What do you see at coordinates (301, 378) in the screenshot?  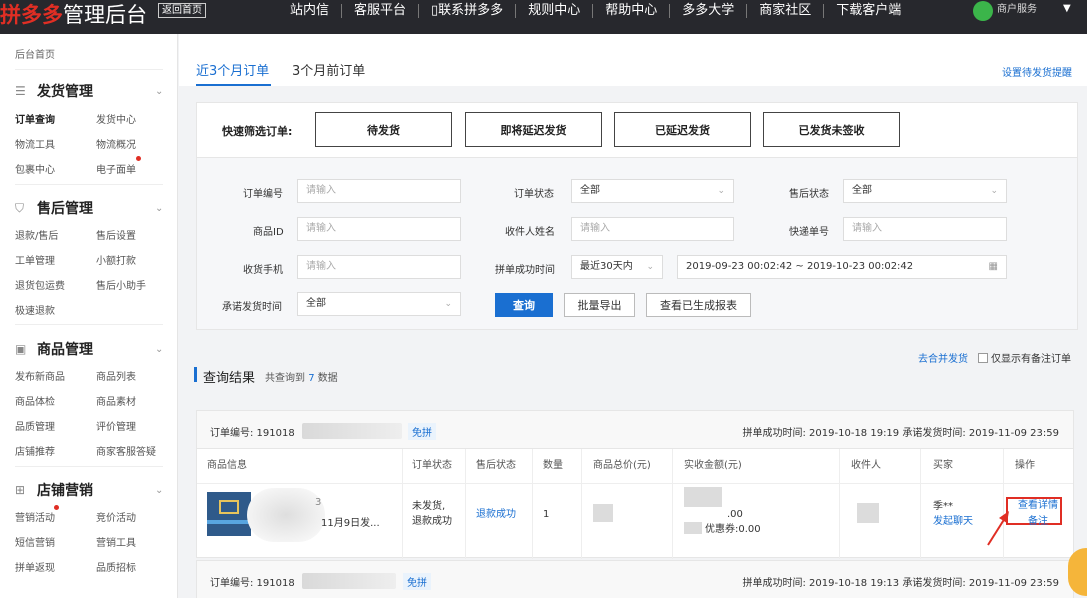 I see `result-count: 共查询到 7 数据` at bounding box center [301, 378].